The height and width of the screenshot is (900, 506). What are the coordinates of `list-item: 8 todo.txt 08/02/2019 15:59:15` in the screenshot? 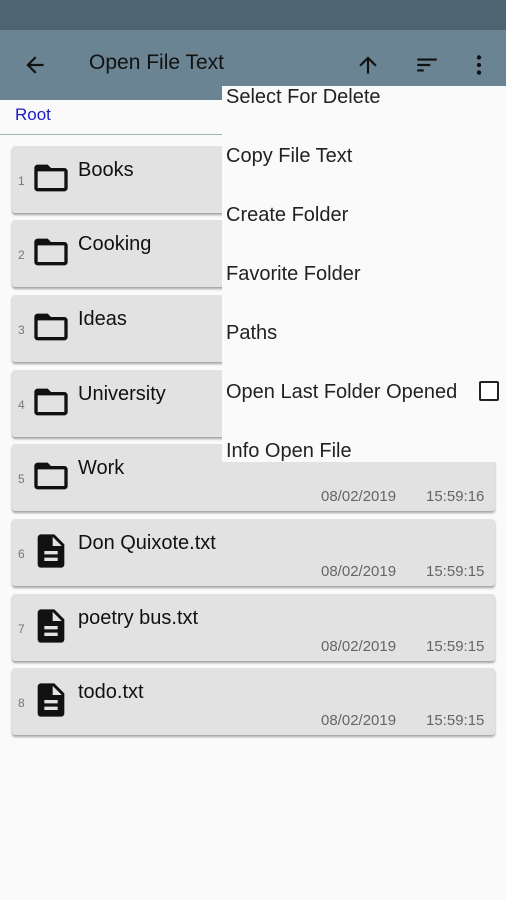 It's located at (253, 701).